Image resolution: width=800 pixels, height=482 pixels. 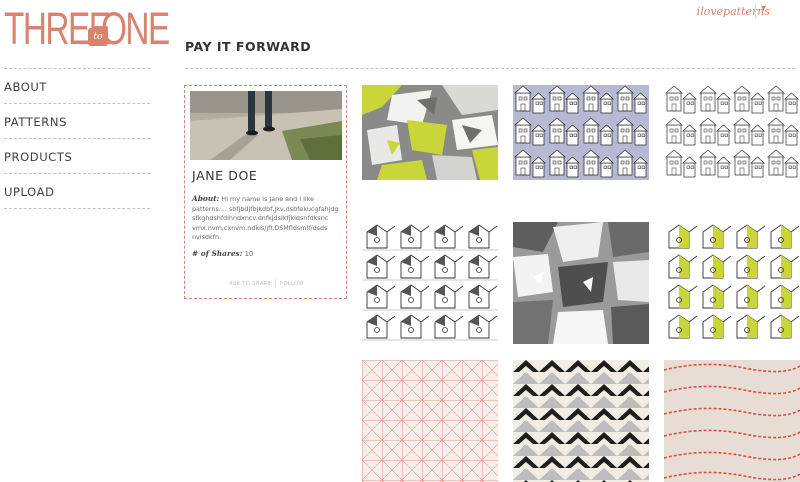 I want to click on sidebar-item-products: PRODUCTS, so click(x=77, y=156).